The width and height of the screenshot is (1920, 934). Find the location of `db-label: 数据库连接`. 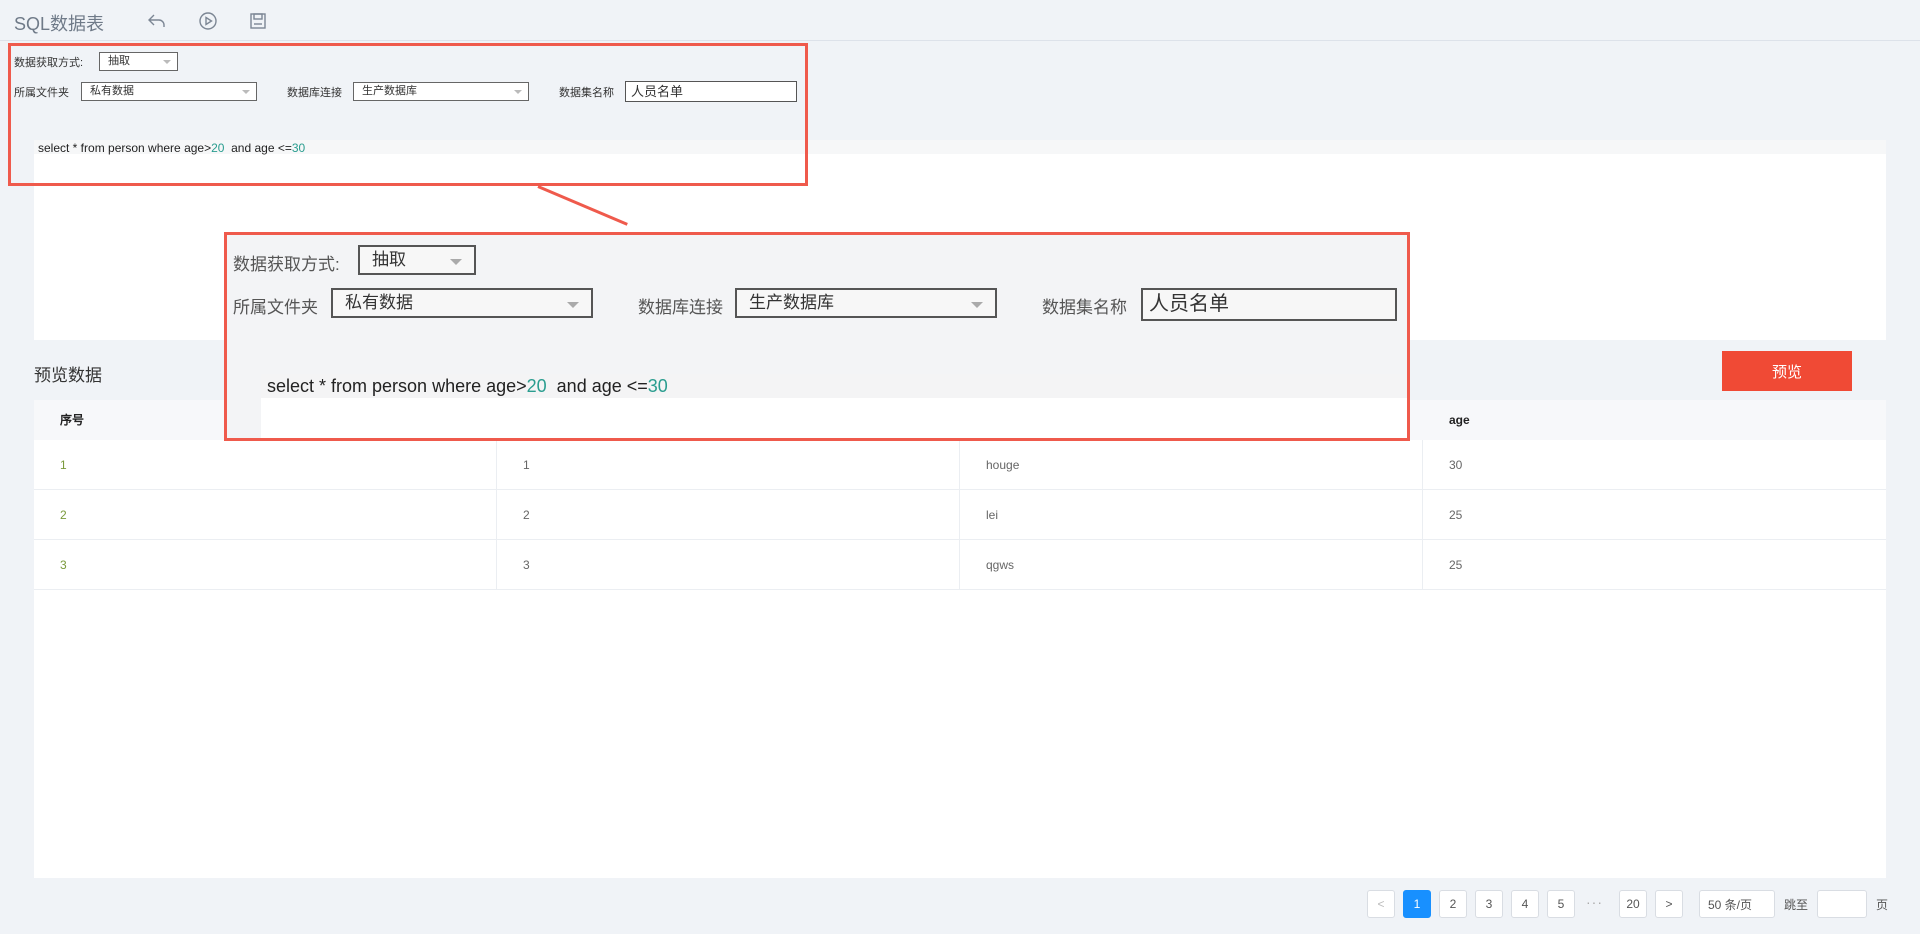

db-label: 数据库连接 is located at coordinates (314, 93).